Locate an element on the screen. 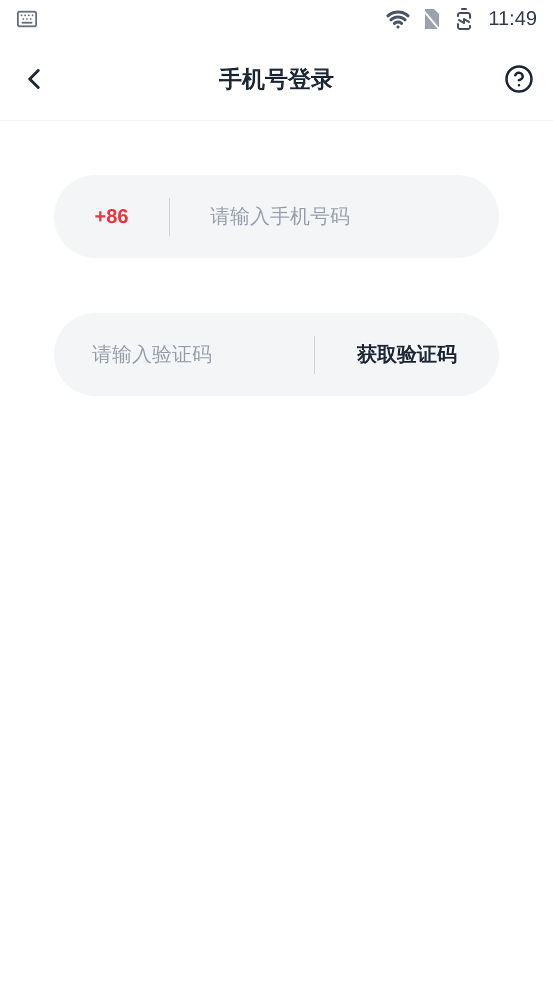 This screenshot has width=553, height=983. country-code: +86 is located at coordinates (111, 217).